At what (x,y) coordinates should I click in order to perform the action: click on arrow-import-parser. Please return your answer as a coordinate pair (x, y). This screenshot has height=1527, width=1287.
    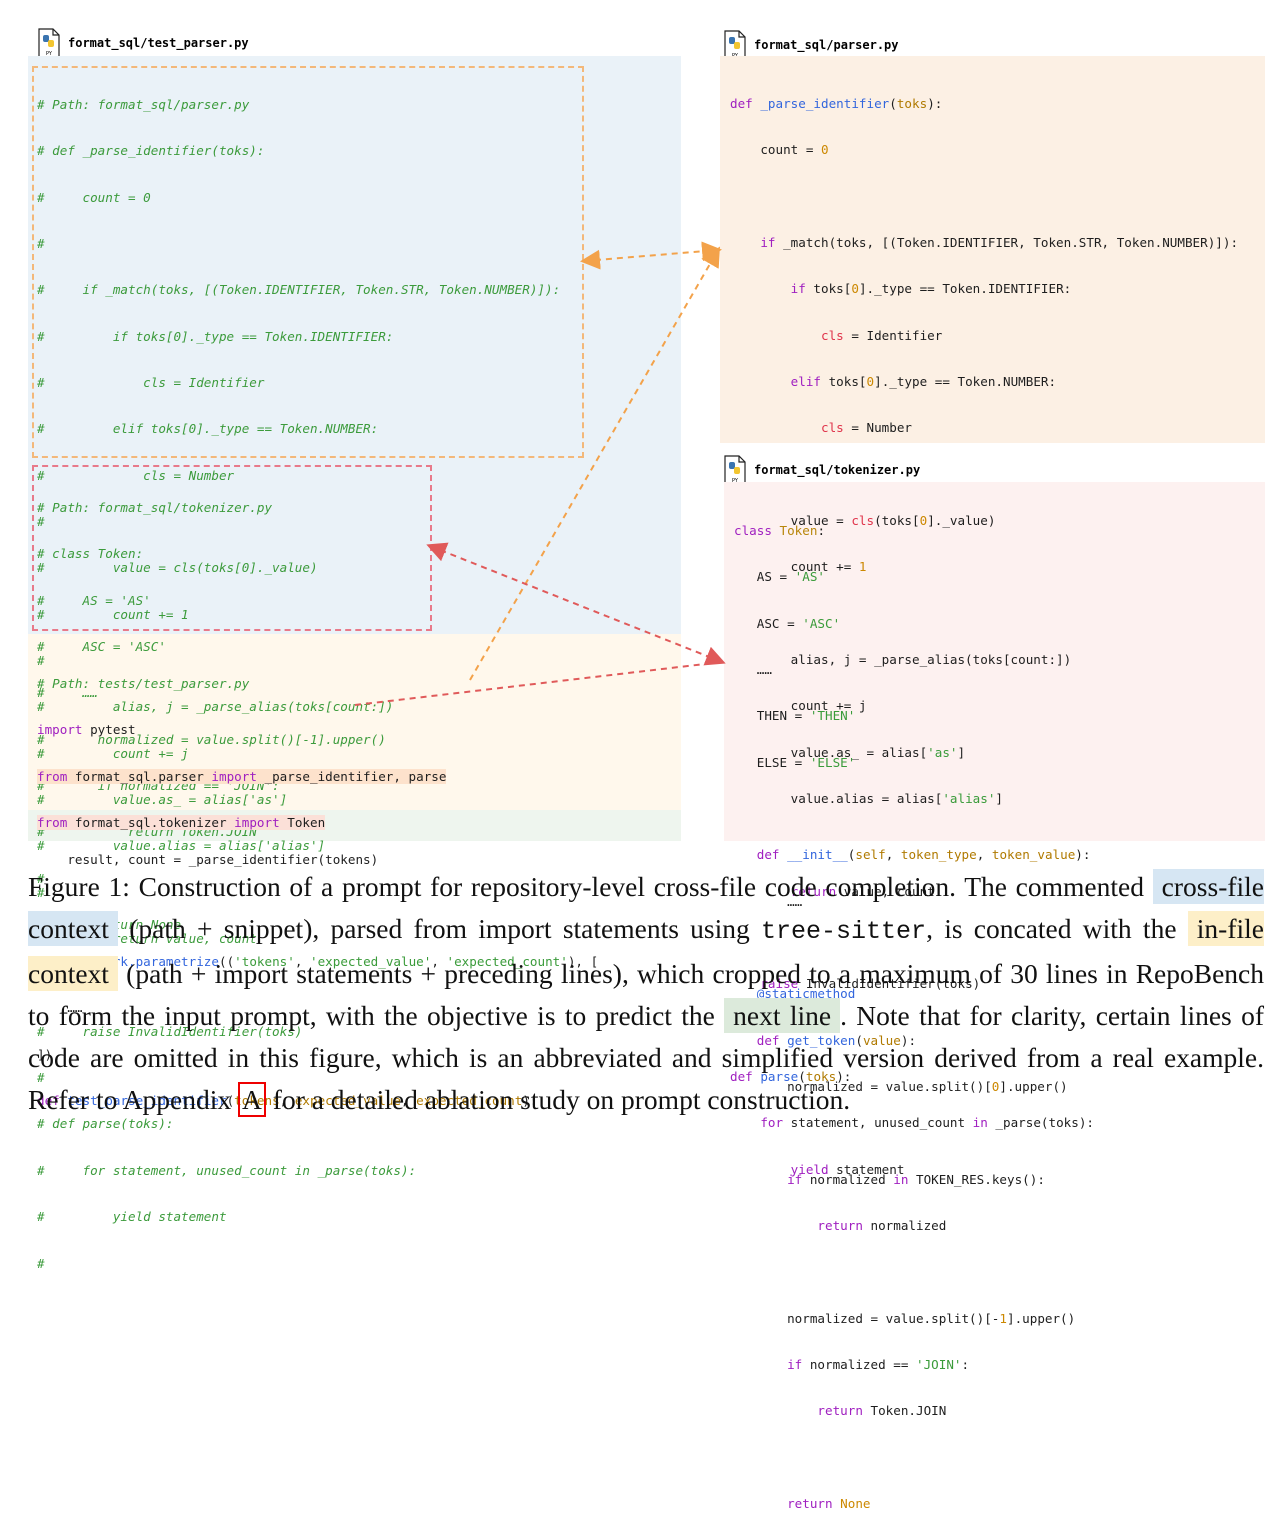
    Looking at the image, I should click on (594, 463).